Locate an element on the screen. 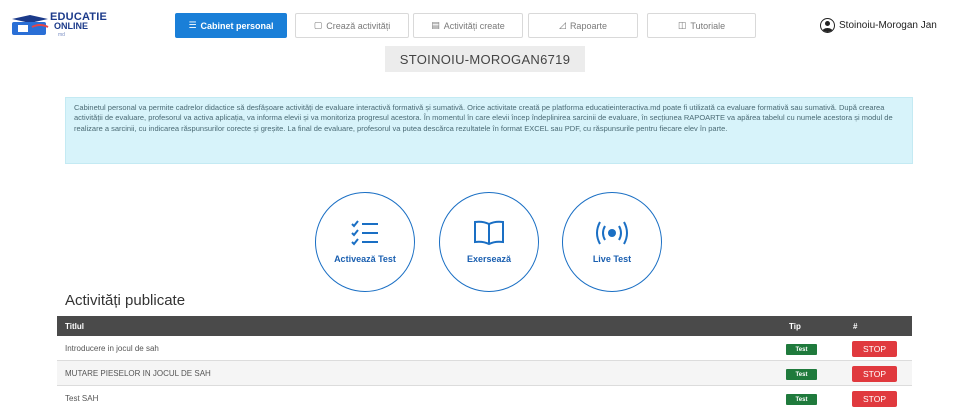 This screenshot has width=957, height=410. column-header-title: Titlul is located at coordinates (74, 326).